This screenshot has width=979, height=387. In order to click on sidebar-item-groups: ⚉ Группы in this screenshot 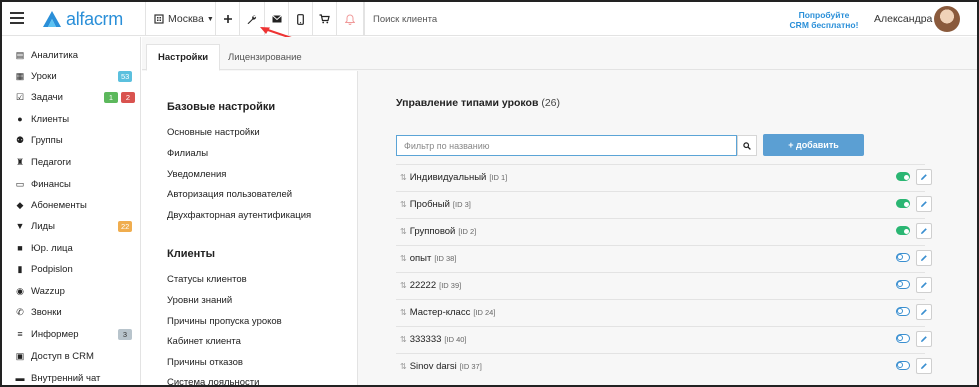, I will do `click(75, 140)`.